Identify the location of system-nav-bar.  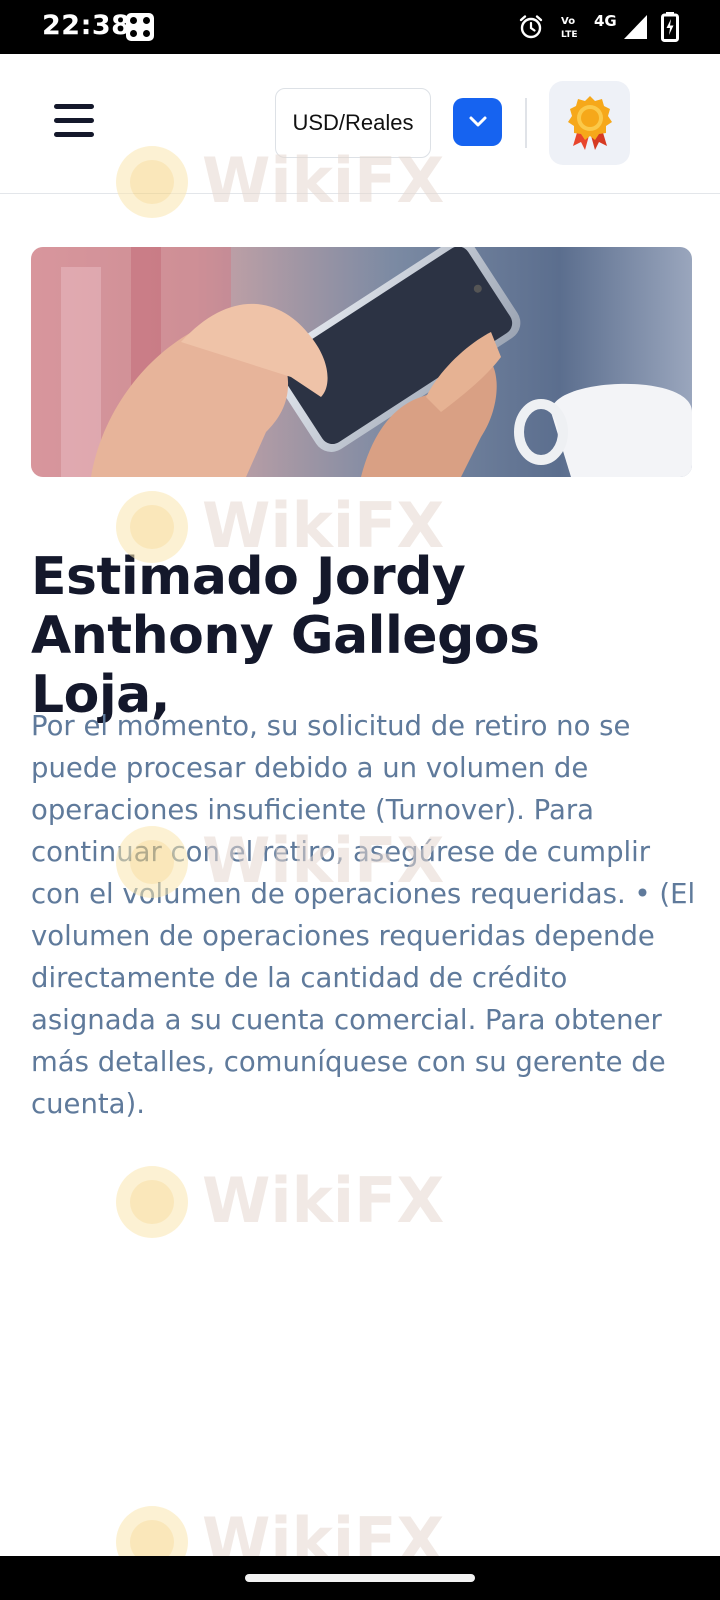
(360, 1578).